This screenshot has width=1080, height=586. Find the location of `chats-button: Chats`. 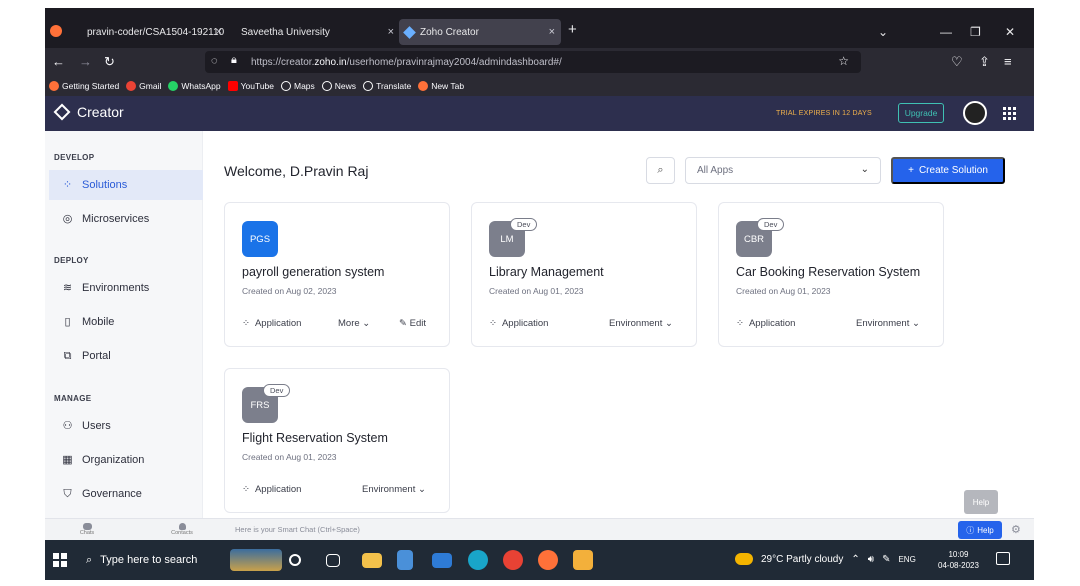

chats-button: Chats is located at coordinates (87, 529).